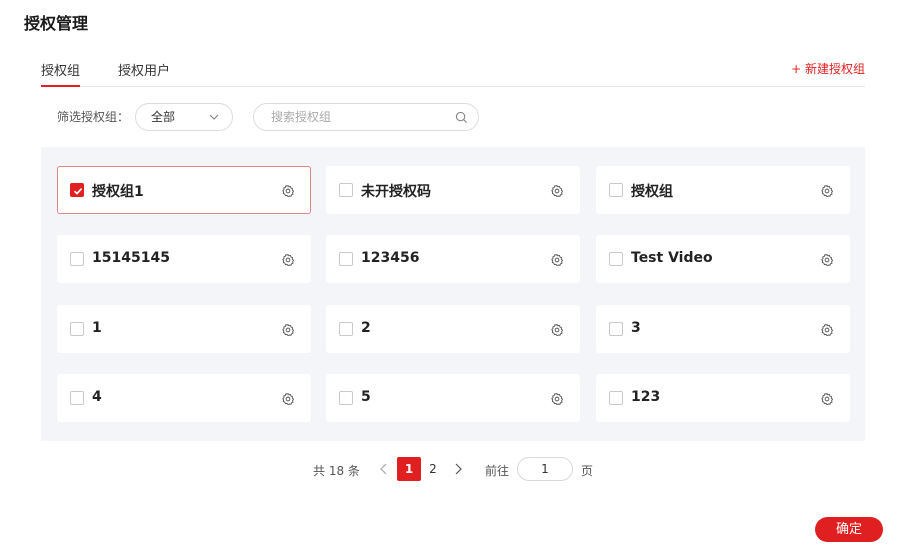 The width and height of the screenshot is (903, 558). Describe the element at coordinates (131, 258) in the screenshot. I see `auth-group-name: 15145145` at that location.